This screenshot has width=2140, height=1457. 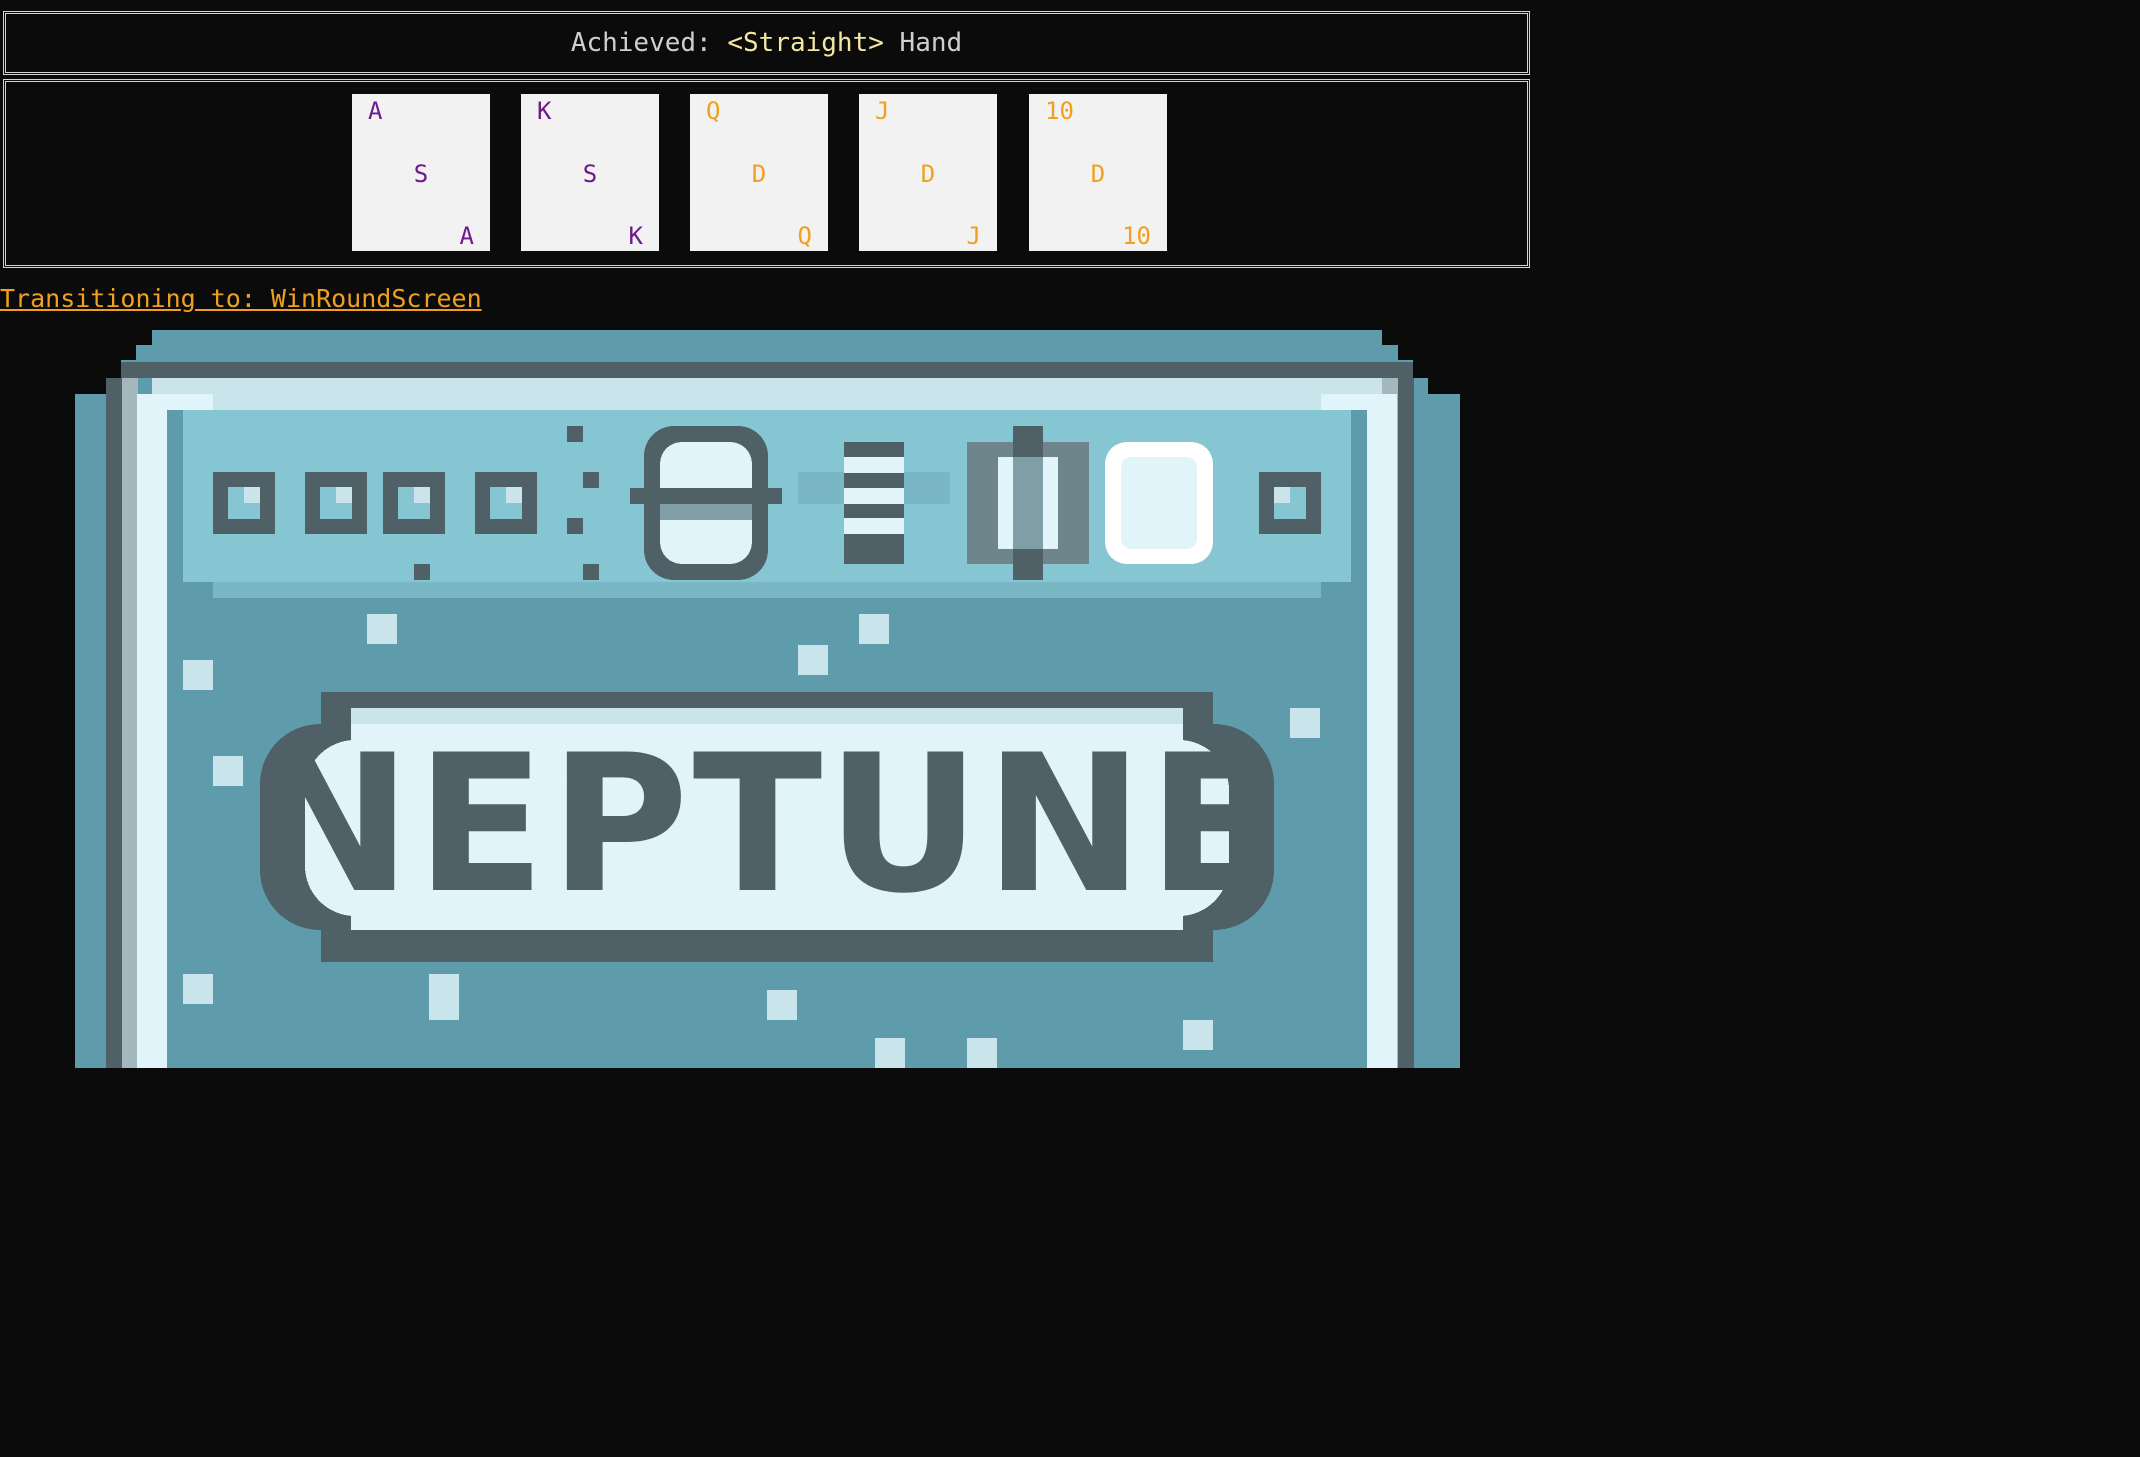 What do you see at coordinates (544, 111) in the screenshot?
I see `card-rank-top: K` at bounding box center [544, 111].